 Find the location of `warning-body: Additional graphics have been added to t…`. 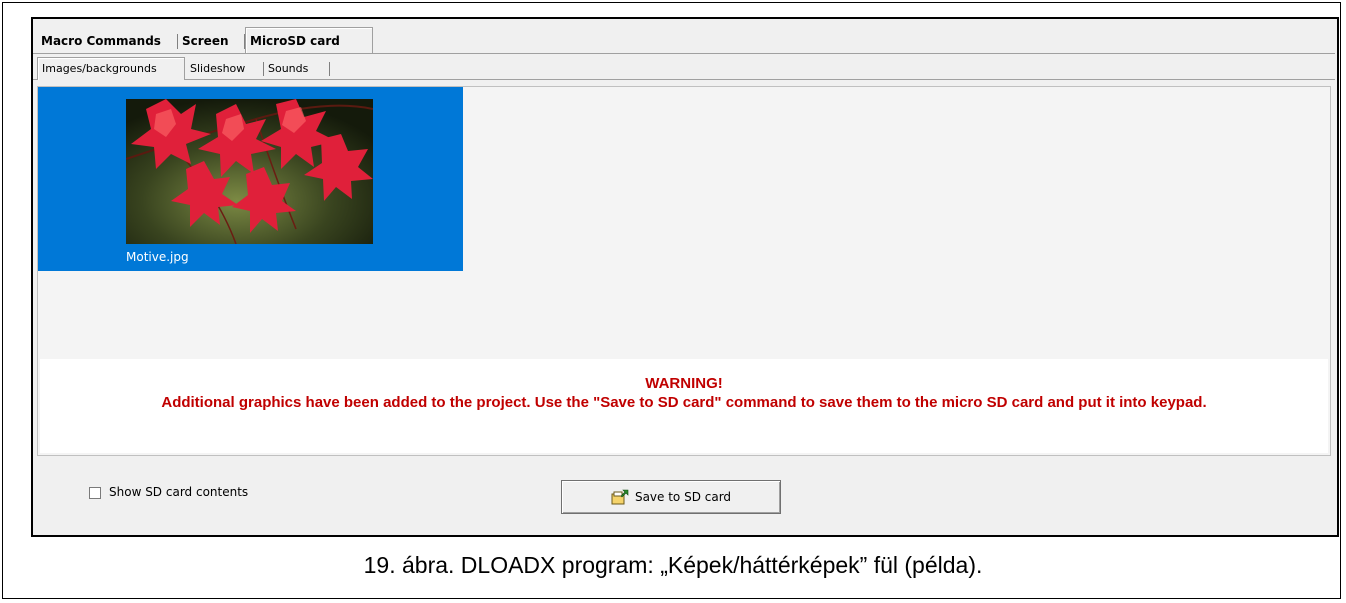

warning-body: Additional graphics have been added to t… is located at coordinates (684, 402).